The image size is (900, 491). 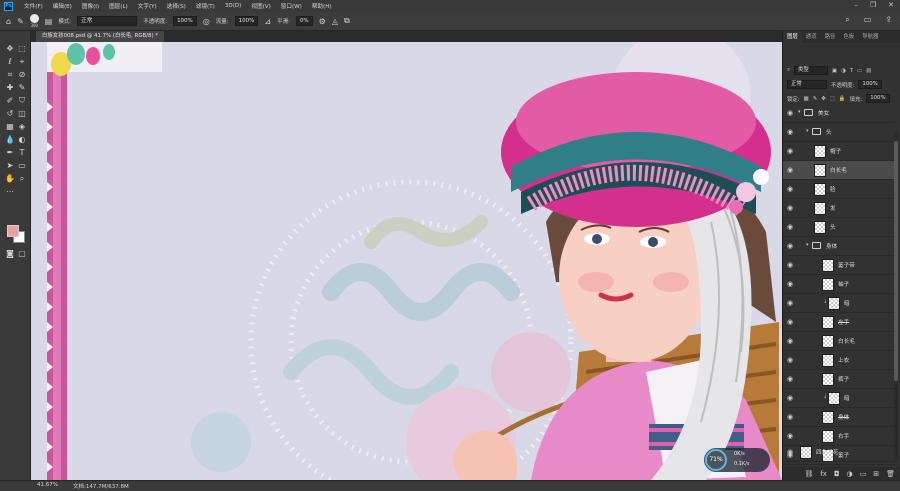 What do you see at coordinates (839, 417) in the screenshot?
I see `layer-row: ◉ 身体` at bounding box center [839, 417].